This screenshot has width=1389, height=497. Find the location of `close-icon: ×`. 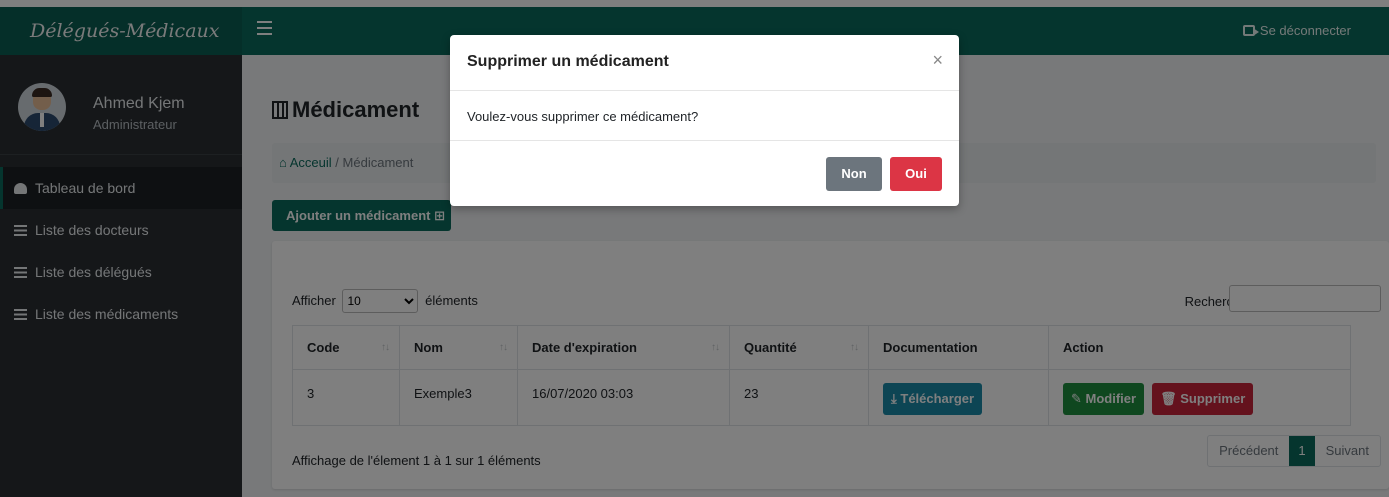

close-icon: × is located at coordinates (937, 60).